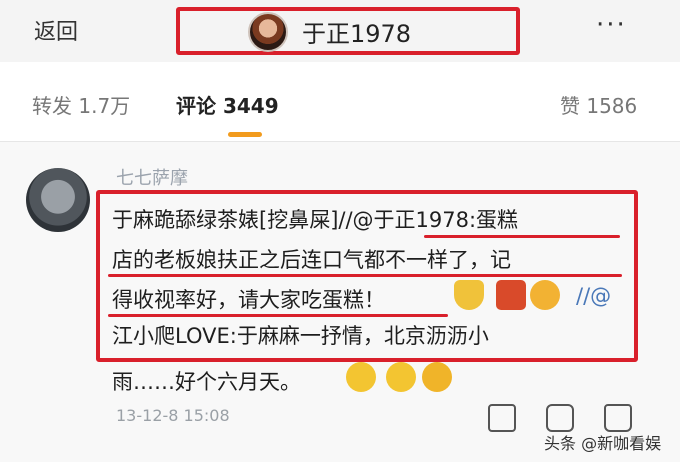 This screenshot has width=680, height=462. I want to click on back-button: 返回, so click(56, 30).